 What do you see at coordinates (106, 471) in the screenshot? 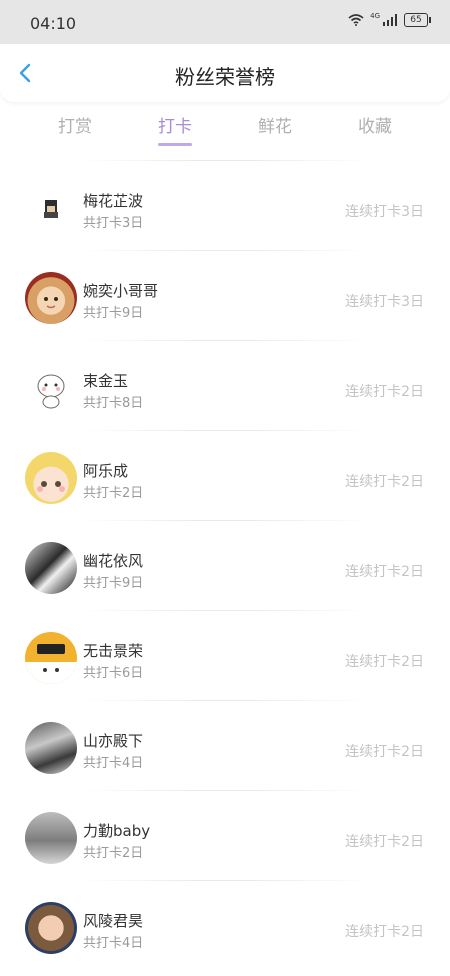
I see `user-name: 阿乐成` at bounding box center [106, 471].